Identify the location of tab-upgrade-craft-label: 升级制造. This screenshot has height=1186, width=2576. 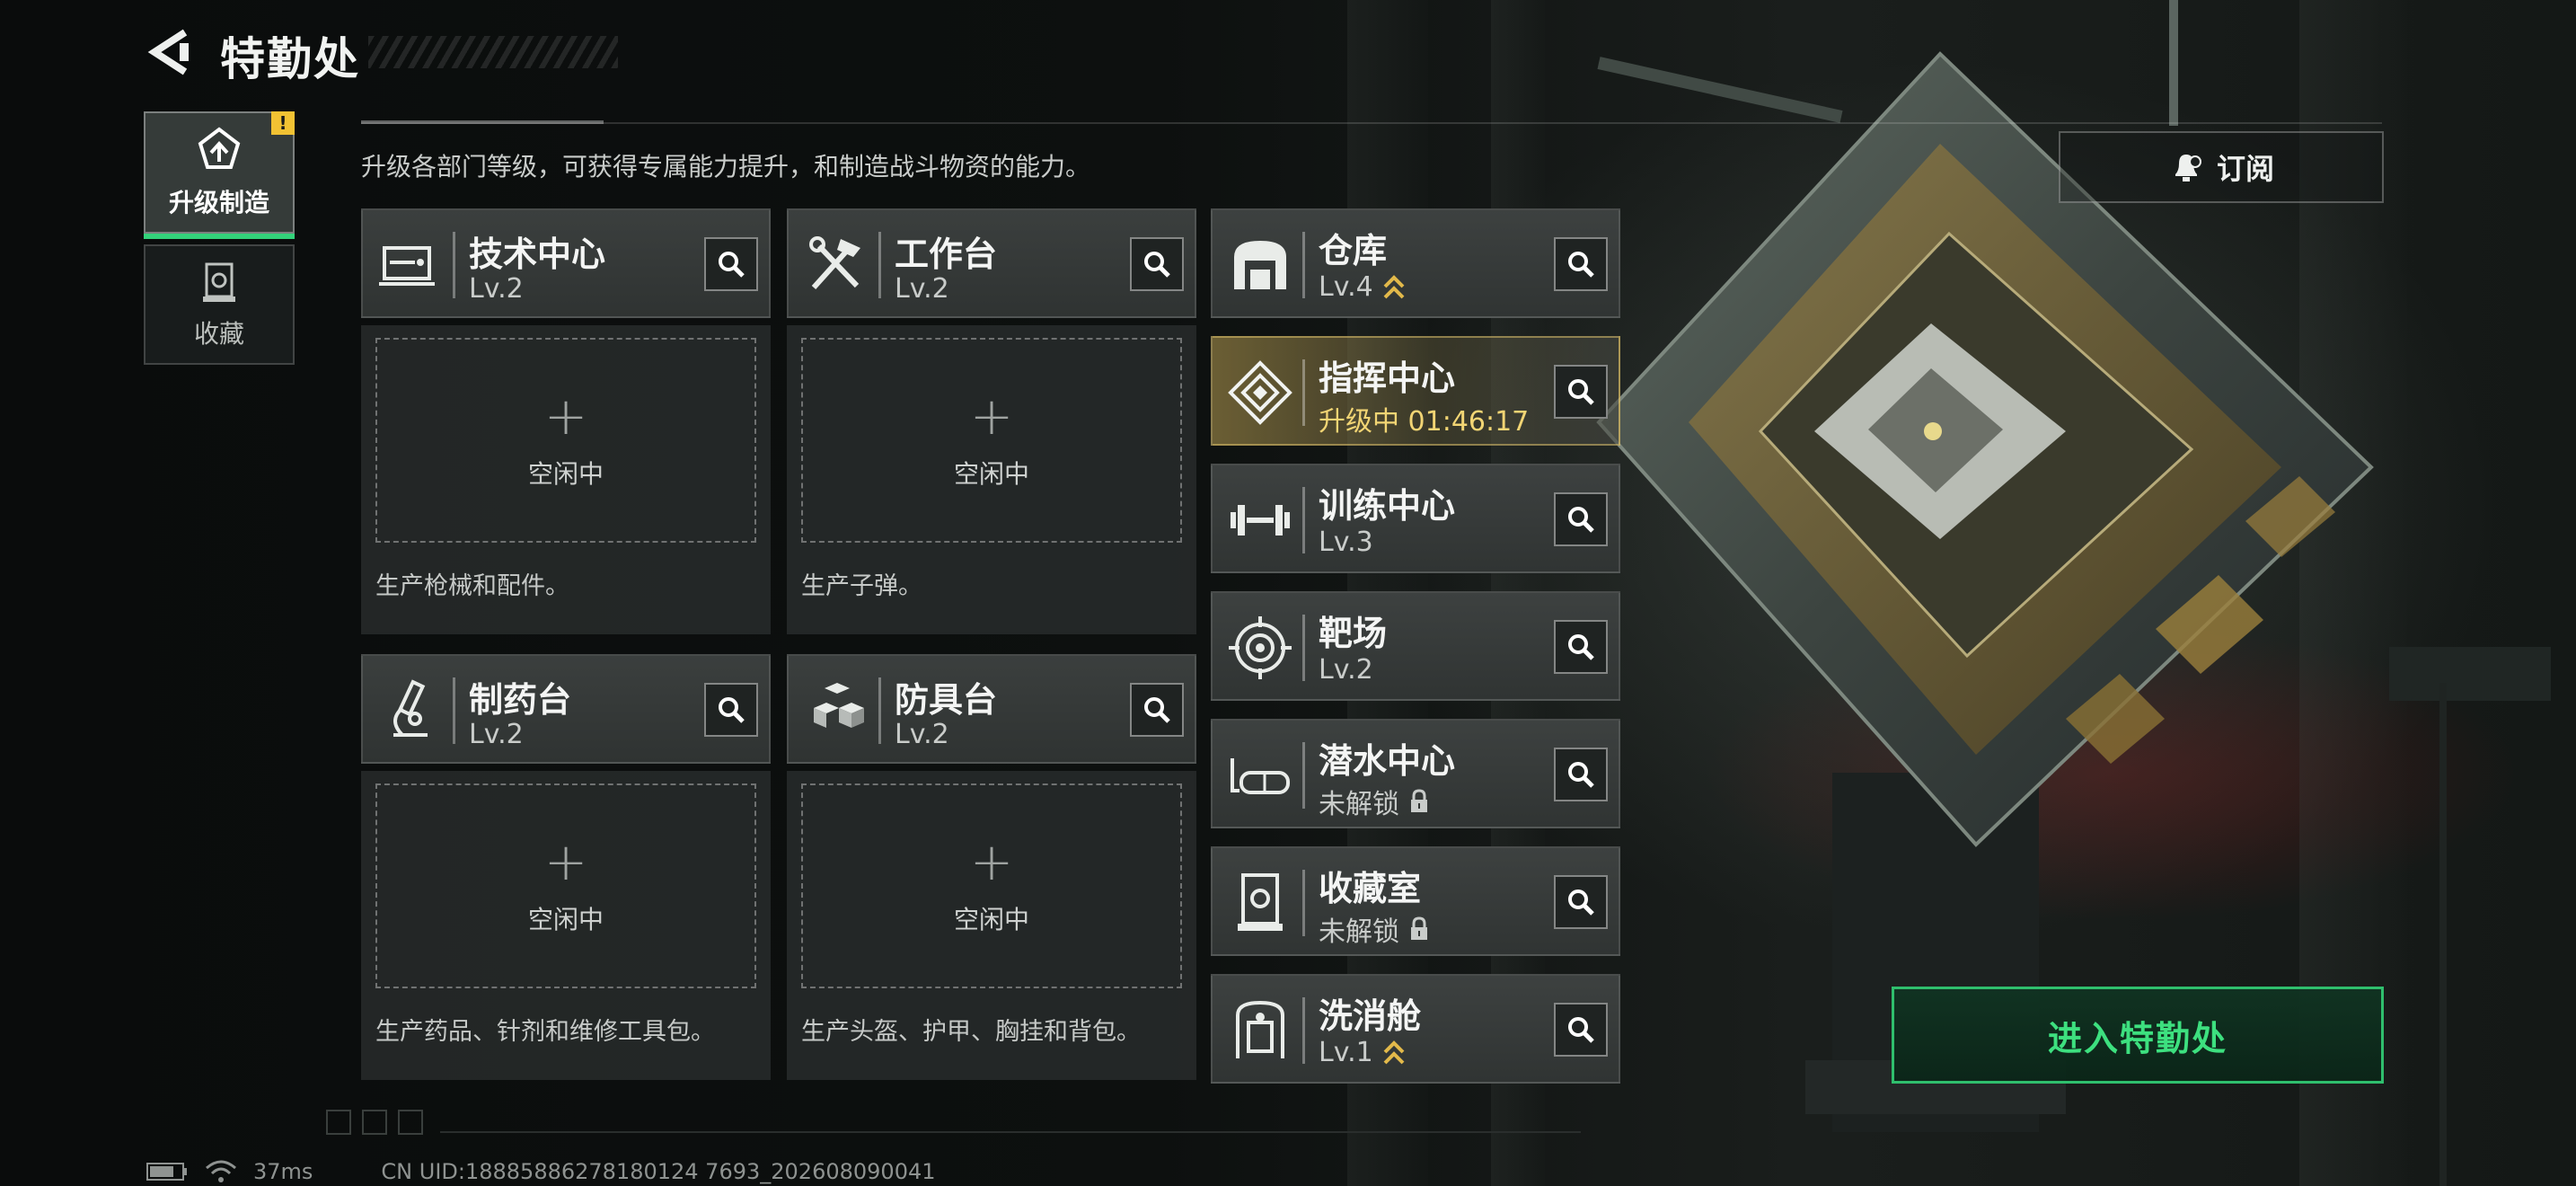
(218, 202).